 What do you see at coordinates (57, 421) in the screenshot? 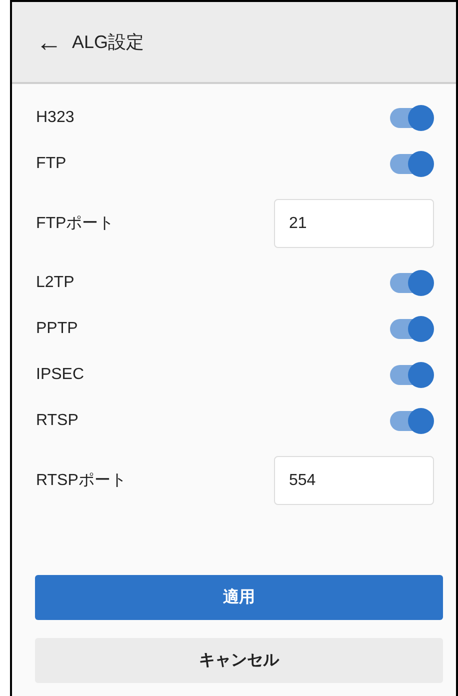
I see `setting-label: RTSP` at bounding box center [57, 421].